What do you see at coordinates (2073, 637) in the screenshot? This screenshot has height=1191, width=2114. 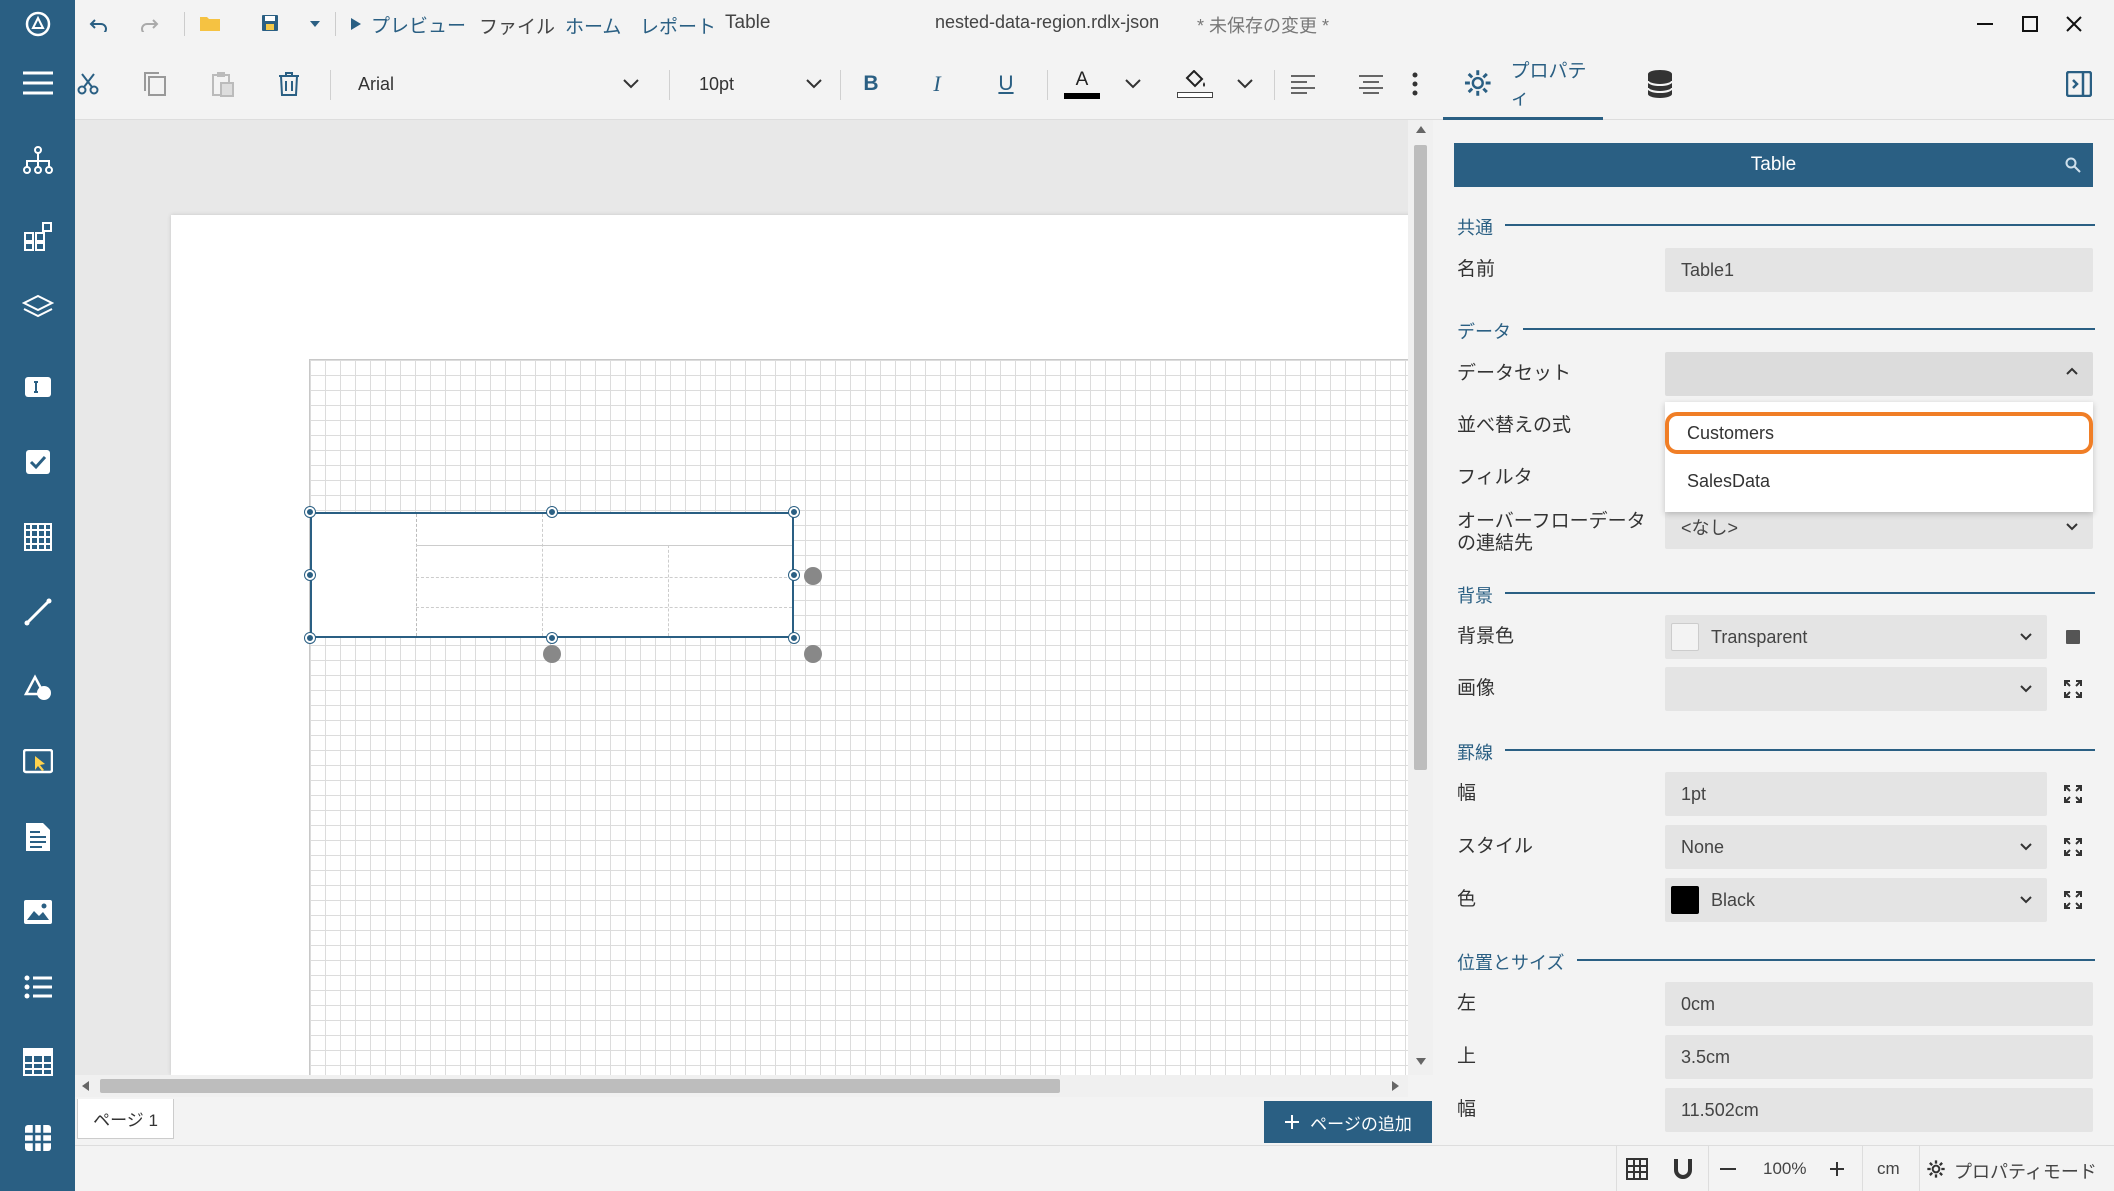 I see `background-color-expression-button` at bounding box center [2073, 637].